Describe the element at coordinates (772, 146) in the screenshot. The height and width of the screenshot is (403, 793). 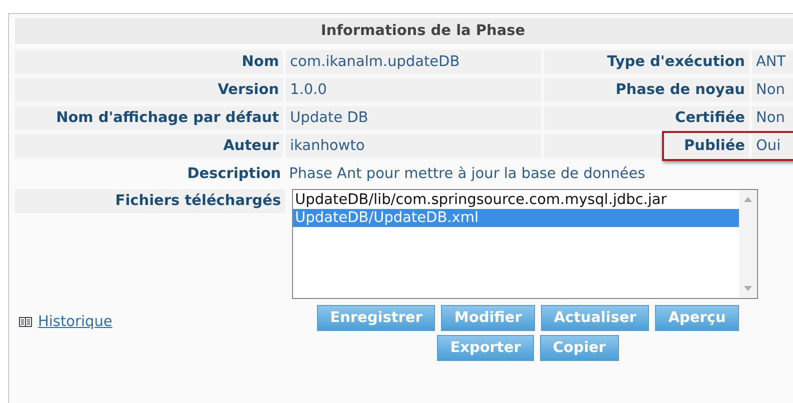
I see `field-value: Oui` at that location.